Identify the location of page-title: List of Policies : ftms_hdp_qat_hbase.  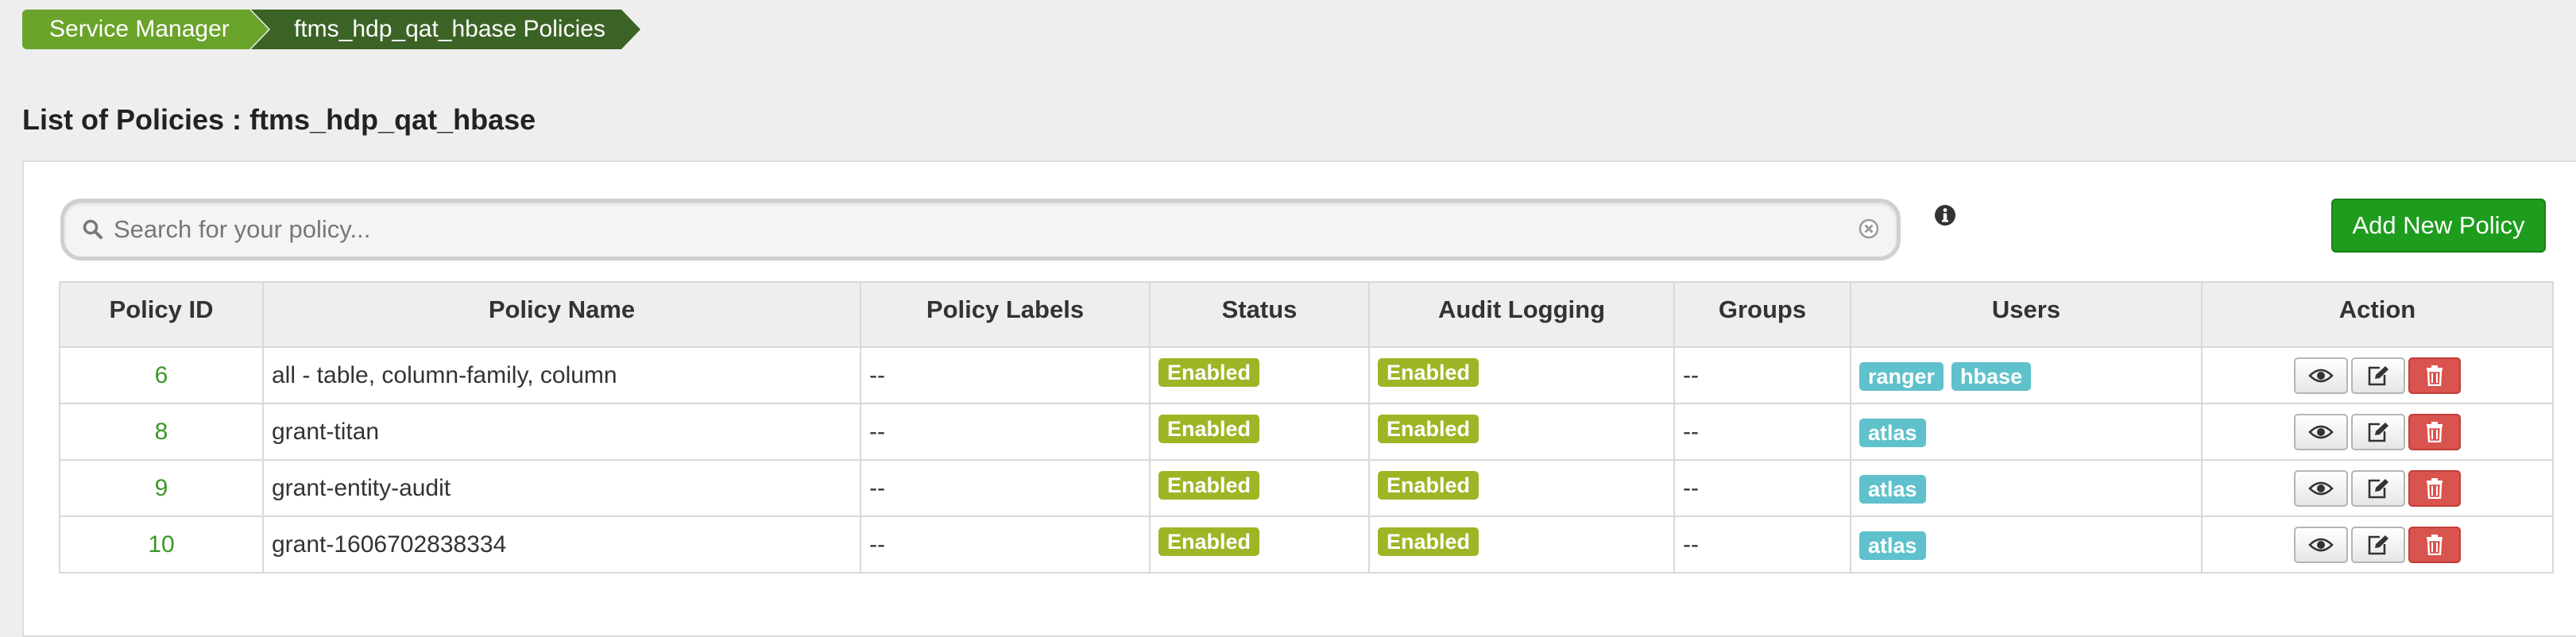
(279, 119).